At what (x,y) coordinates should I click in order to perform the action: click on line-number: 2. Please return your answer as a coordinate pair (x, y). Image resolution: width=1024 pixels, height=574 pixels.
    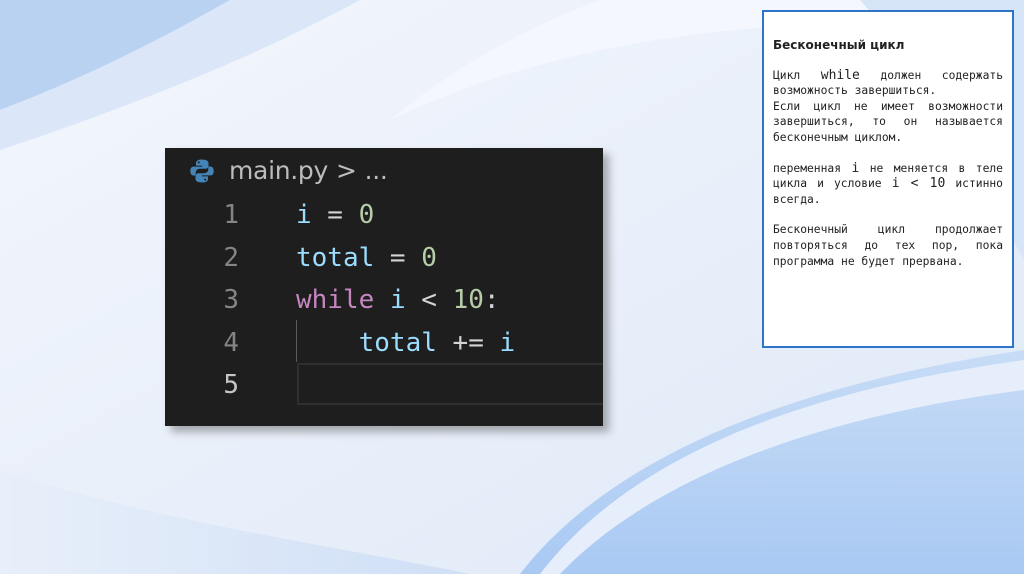
    Looking at the image, I should click on (231, 257).